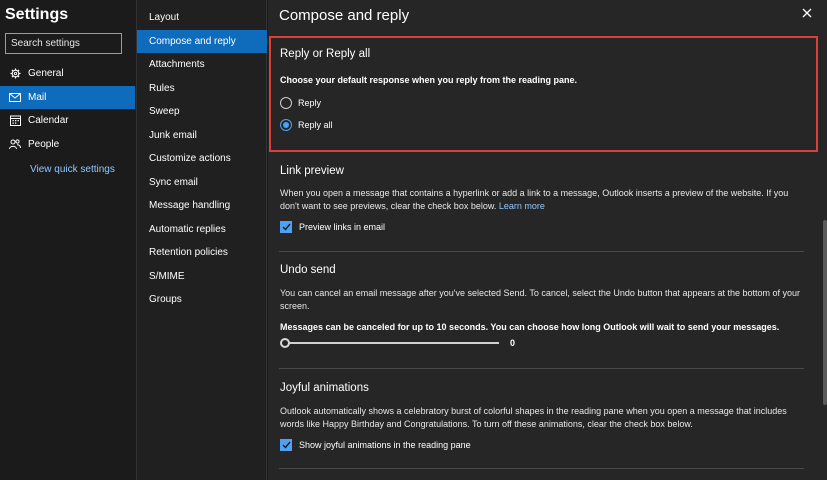 The width and height of the screenshot is (827, 480). I want to click on joyful-animations-title: Joyful animations, so click(324, 388).